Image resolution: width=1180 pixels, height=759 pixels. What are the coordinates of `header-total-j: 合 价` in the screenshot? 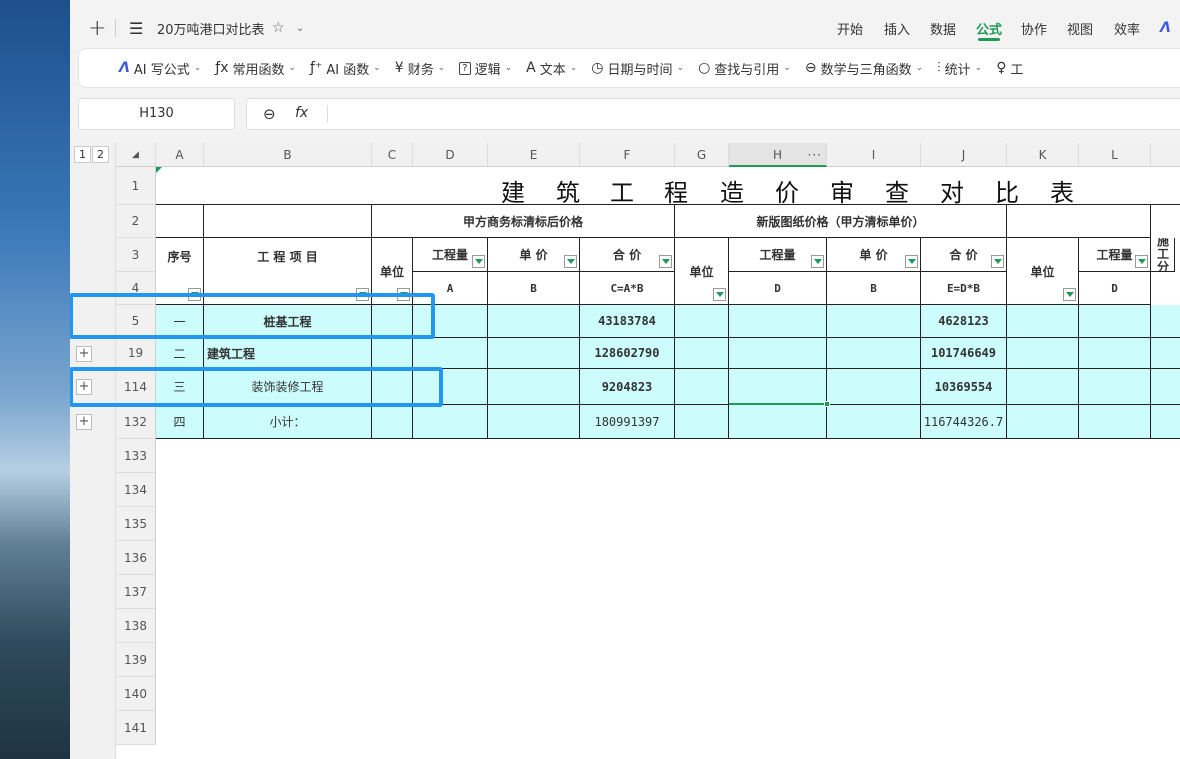 It's located at (964, 255).